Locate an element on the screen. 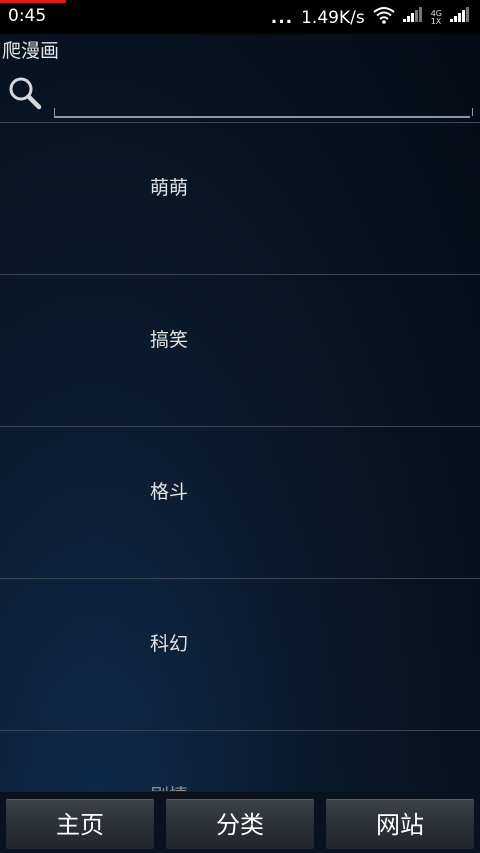  search-icon is located at coordinates (25, 93).